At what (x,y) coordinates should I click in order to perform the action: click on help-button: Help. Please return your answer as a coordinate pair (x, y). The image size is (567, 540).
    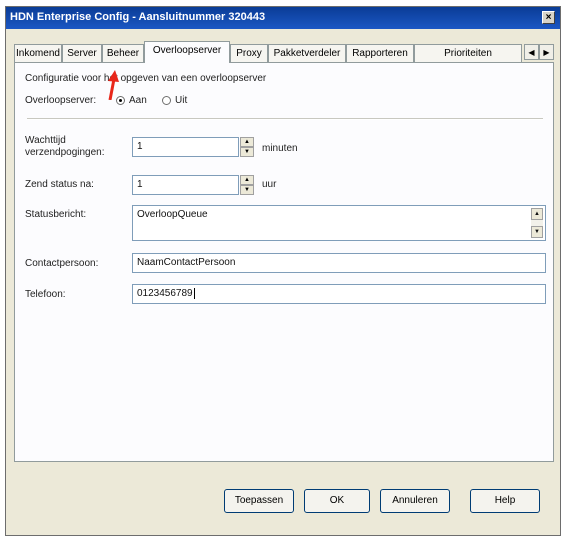
    Looking at the image, I should click on (505, 501).